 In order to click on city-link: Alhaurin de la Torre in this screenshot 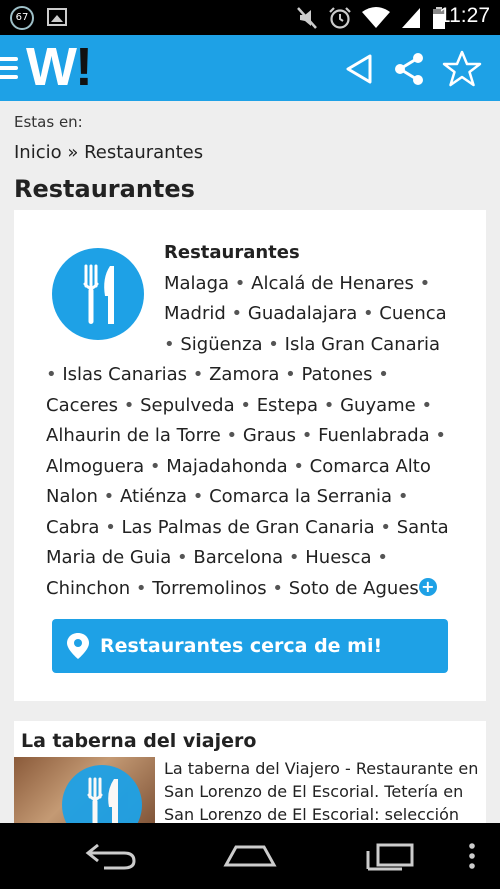, I will do `click(133, 435)`.